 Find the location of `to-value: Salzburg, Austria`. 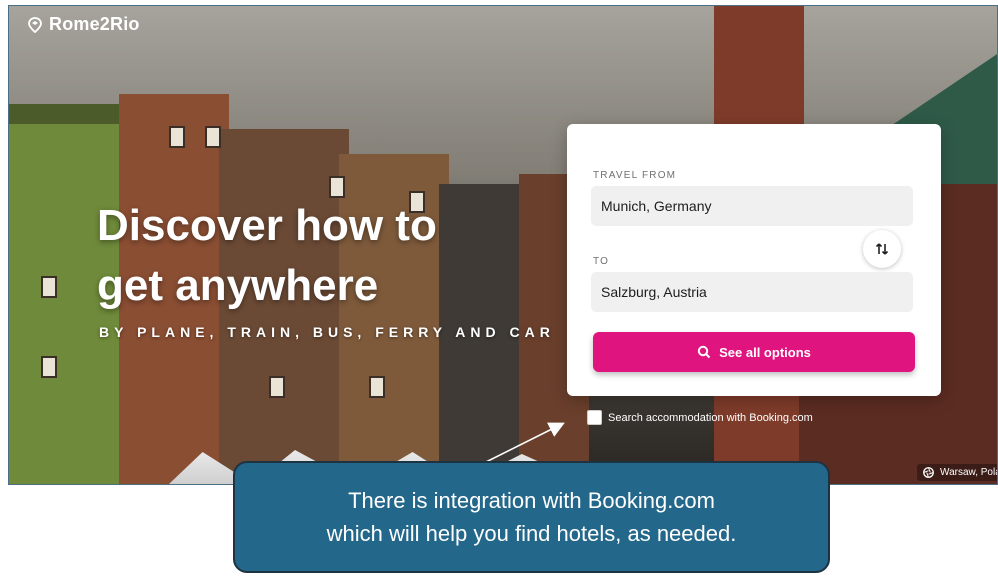

to-value: Salzburg, Austria is located at coordinates (654, 292).